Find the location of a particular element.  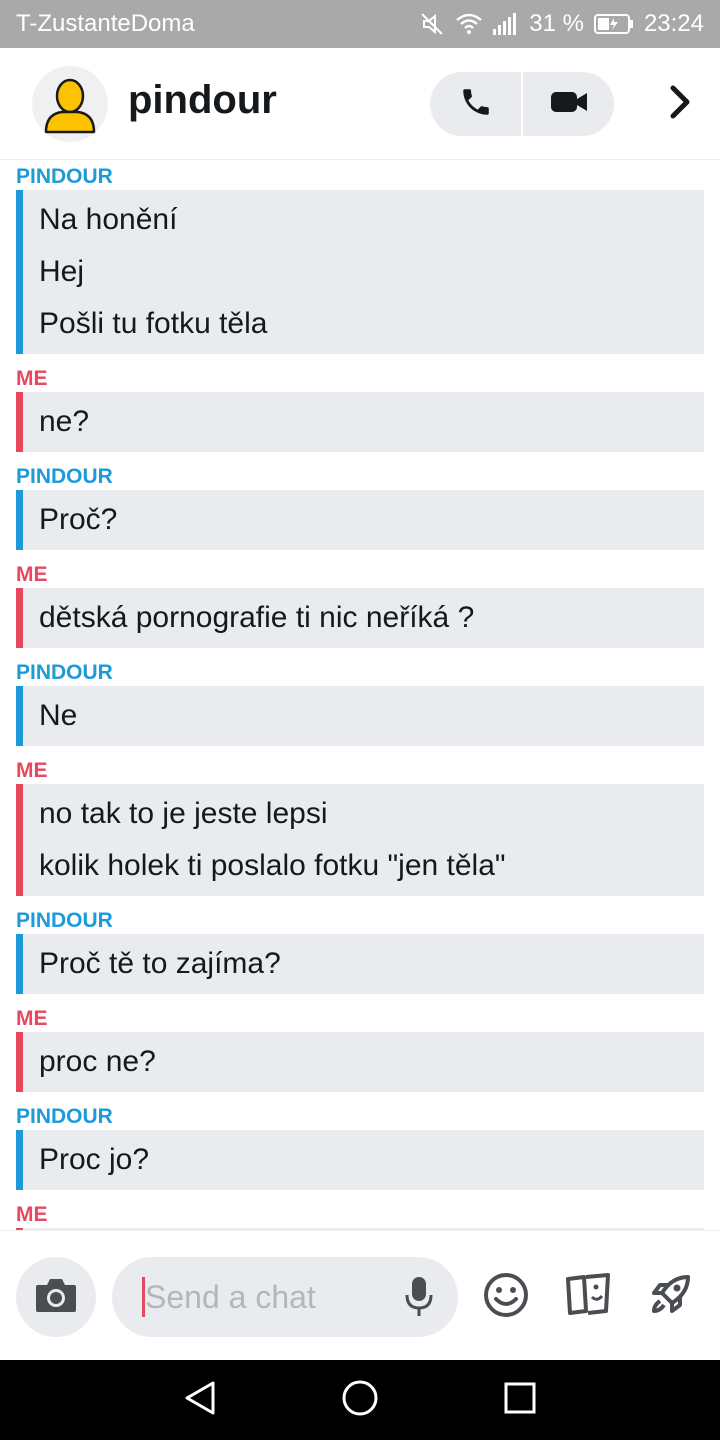

message-group: ME dětská pornografie ti nic neříká ? is located at coordinates (360, 603).